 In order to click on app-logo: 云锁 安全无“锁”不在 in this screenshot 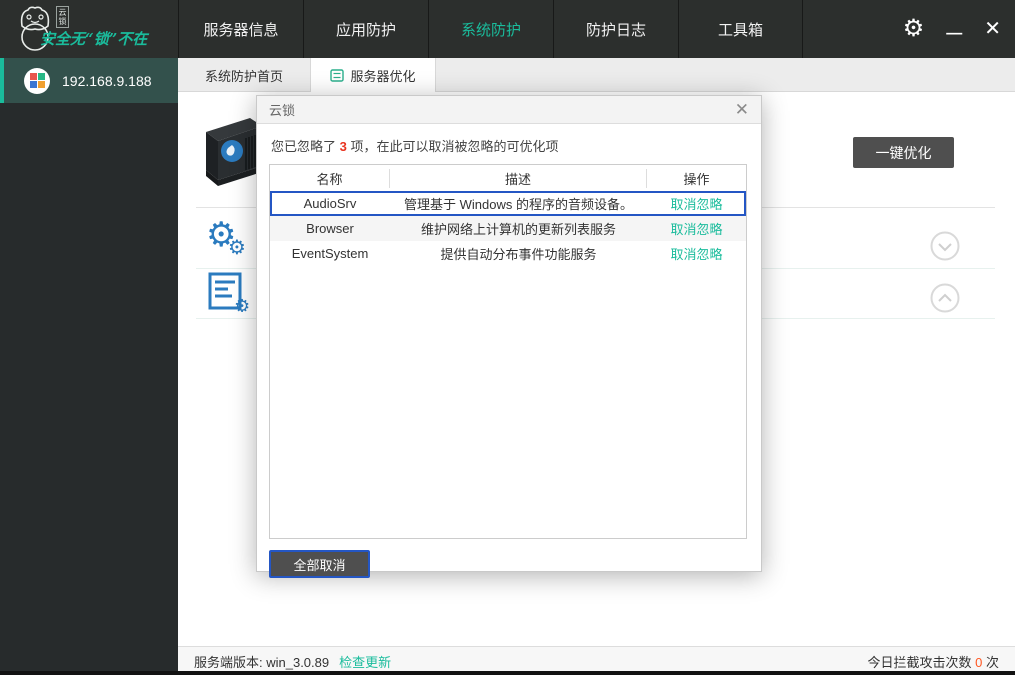, I will do `click(89, 29)`.